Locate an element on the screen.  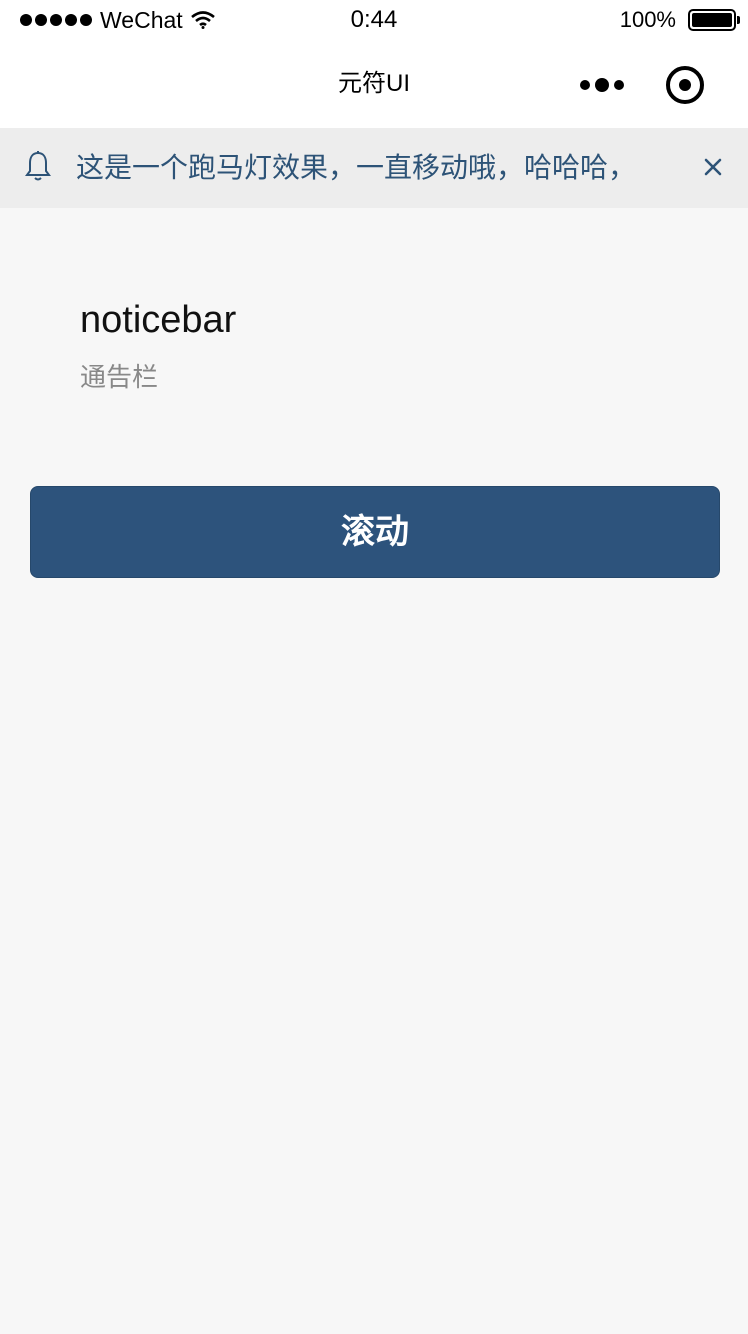
more-dots-icon is located at coordinates (585, 85).